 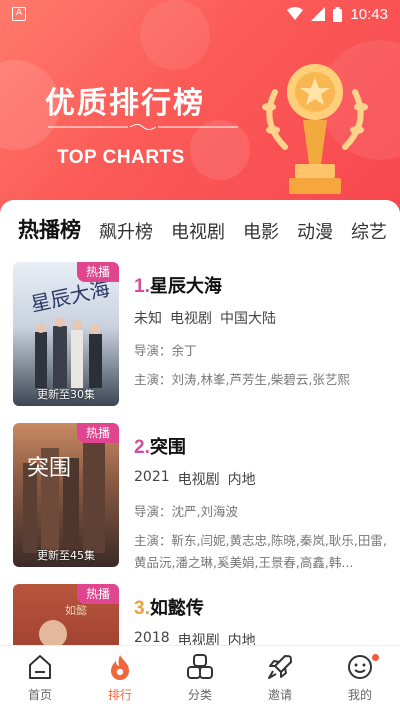 What do you see at coordinates (359, 695) in the screenshot?
I see `nav-label: 我的` at bounding box center [359, 695].